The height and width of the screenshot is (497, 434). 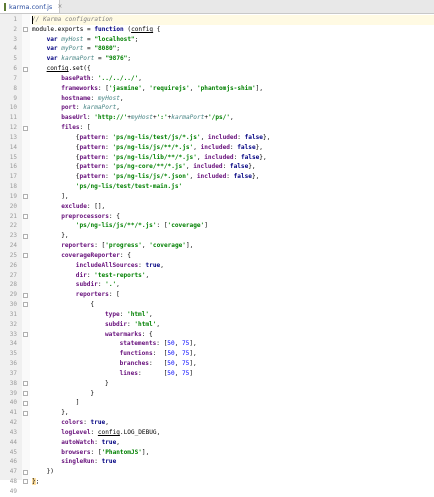 I want to click on line-number: 7, so click(x=15, y=78).